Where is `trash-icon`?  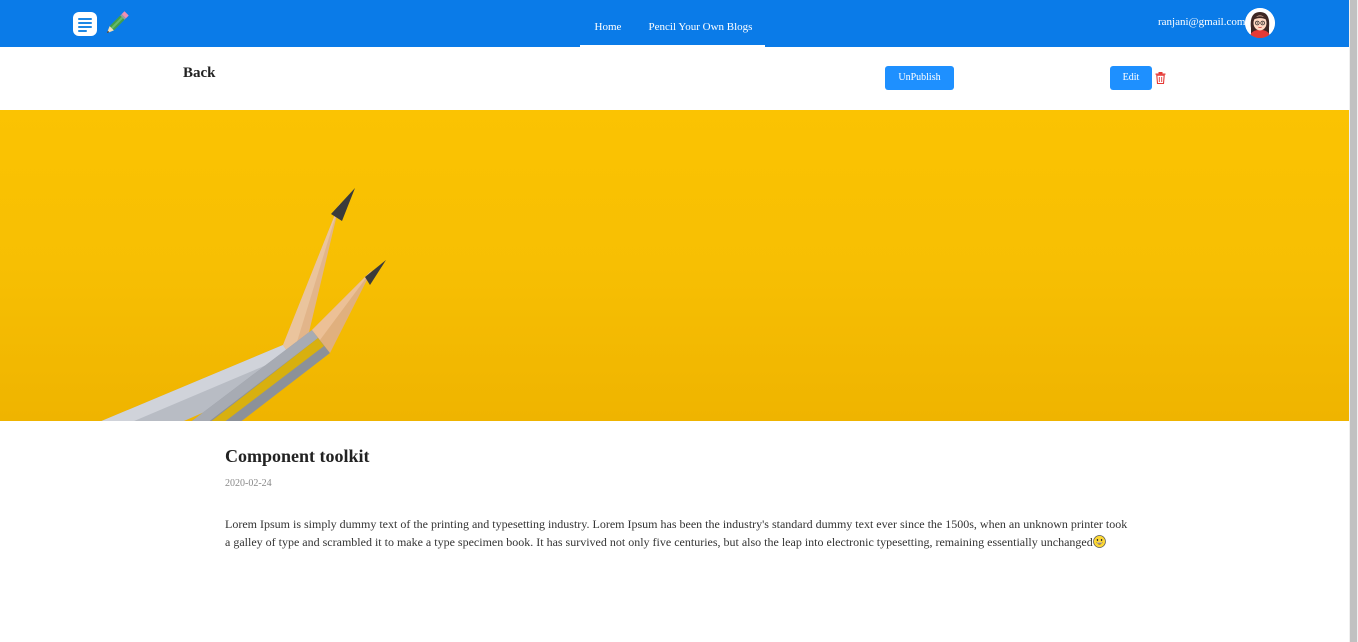 trash-icon is located at coordinates (1160, 78).